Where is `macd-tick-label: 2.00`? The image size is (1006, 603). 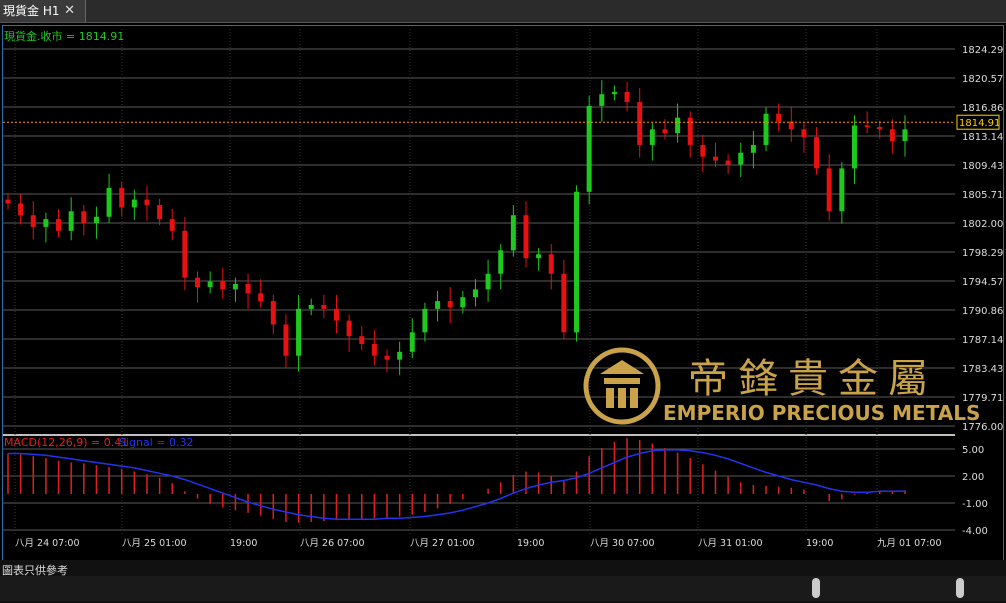 macd-tick-label: 2.00 is located at coordinates (973, 477).